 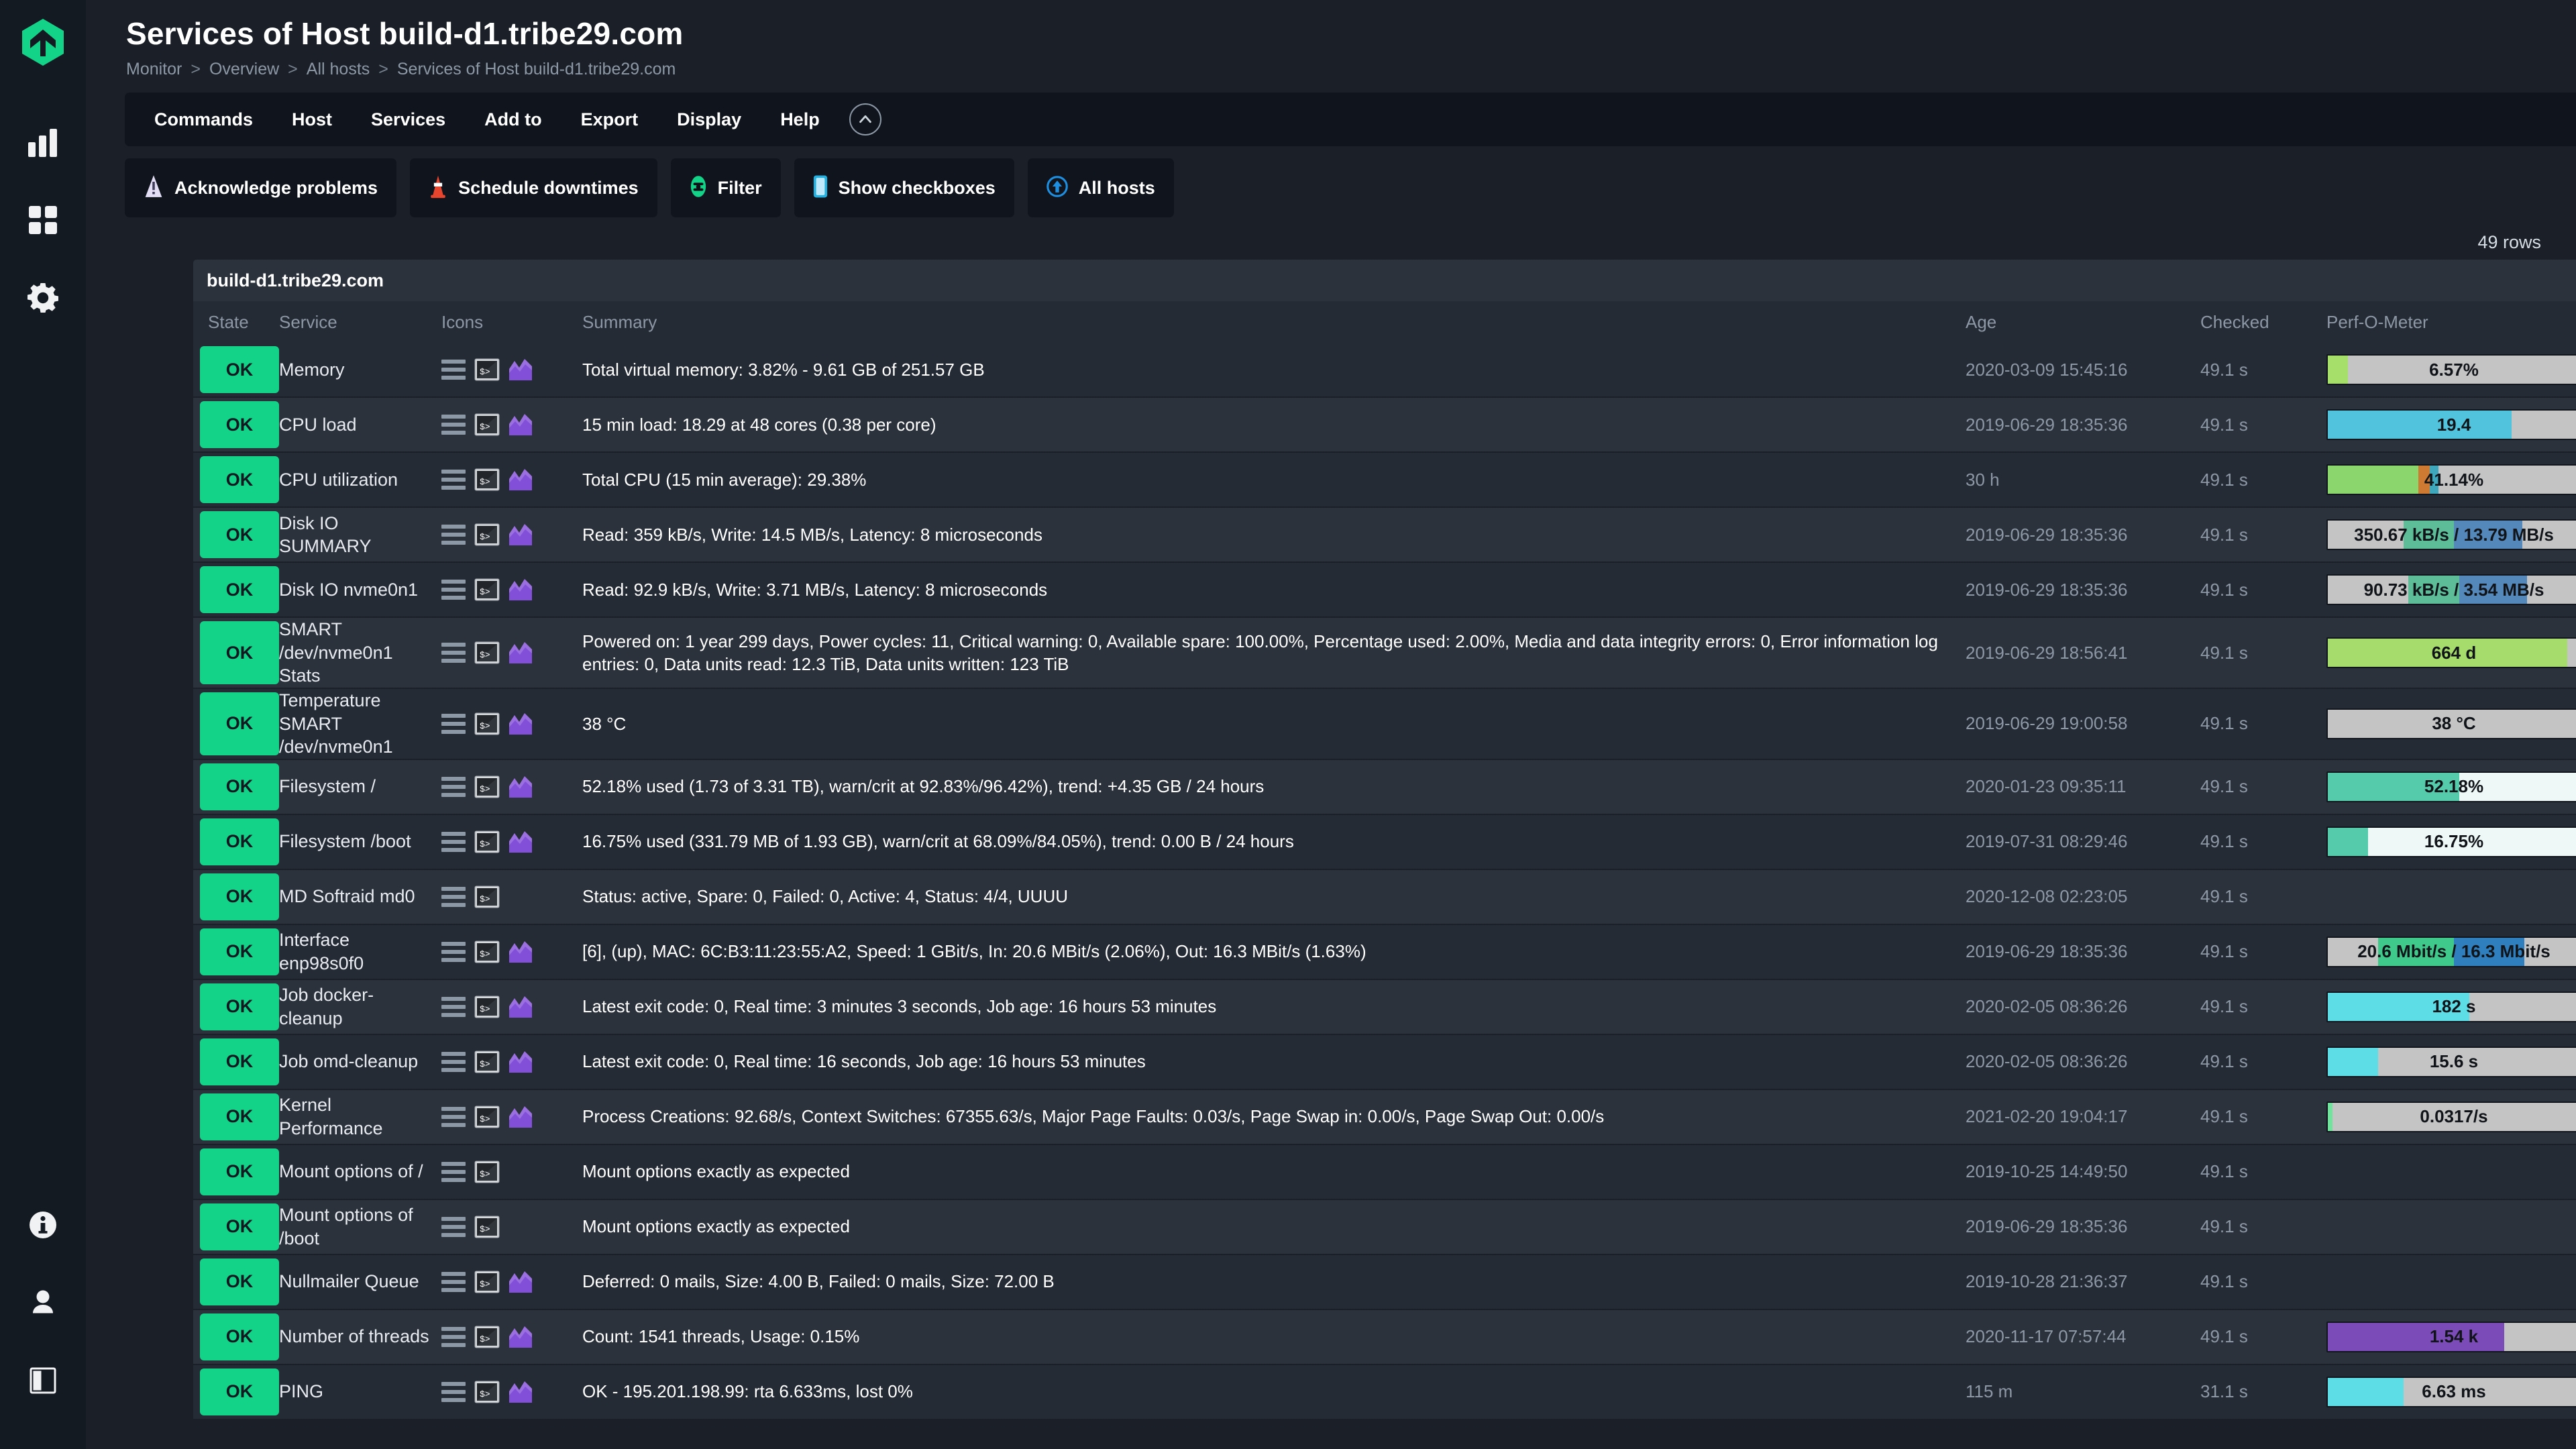 What do you see at coordinates (865, 119) in the screenshot?
I see `chevron-up-icon` at bounding box center [865, 119].